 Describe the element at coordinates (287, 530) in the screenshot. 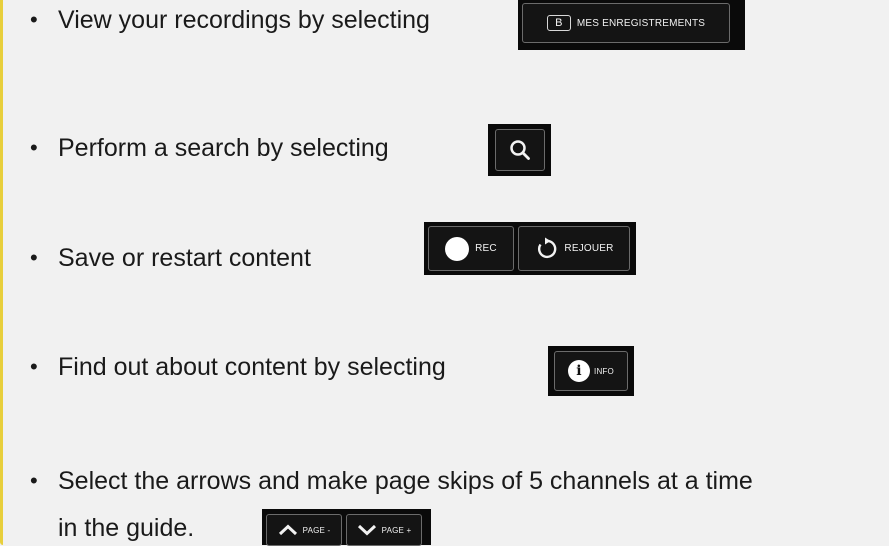

I see `chevron-up-icon` at that location.